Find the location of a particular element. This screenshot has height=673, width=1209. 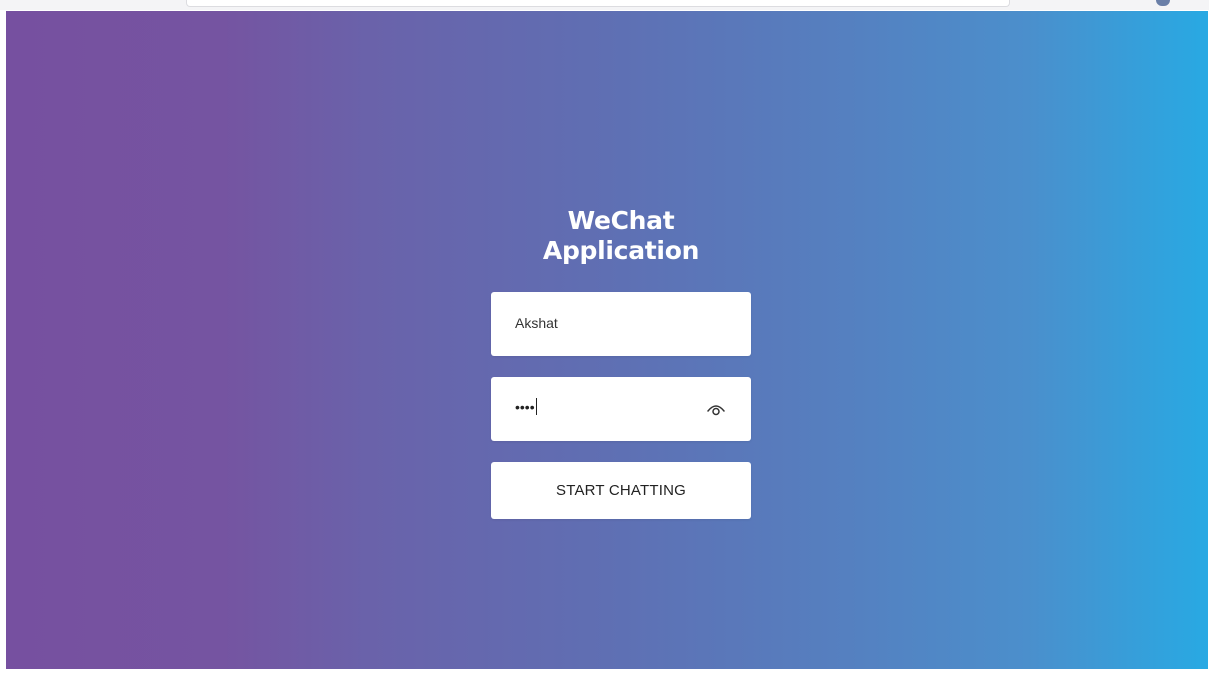

password-mask: •••• is located at coordinates (525, 407).